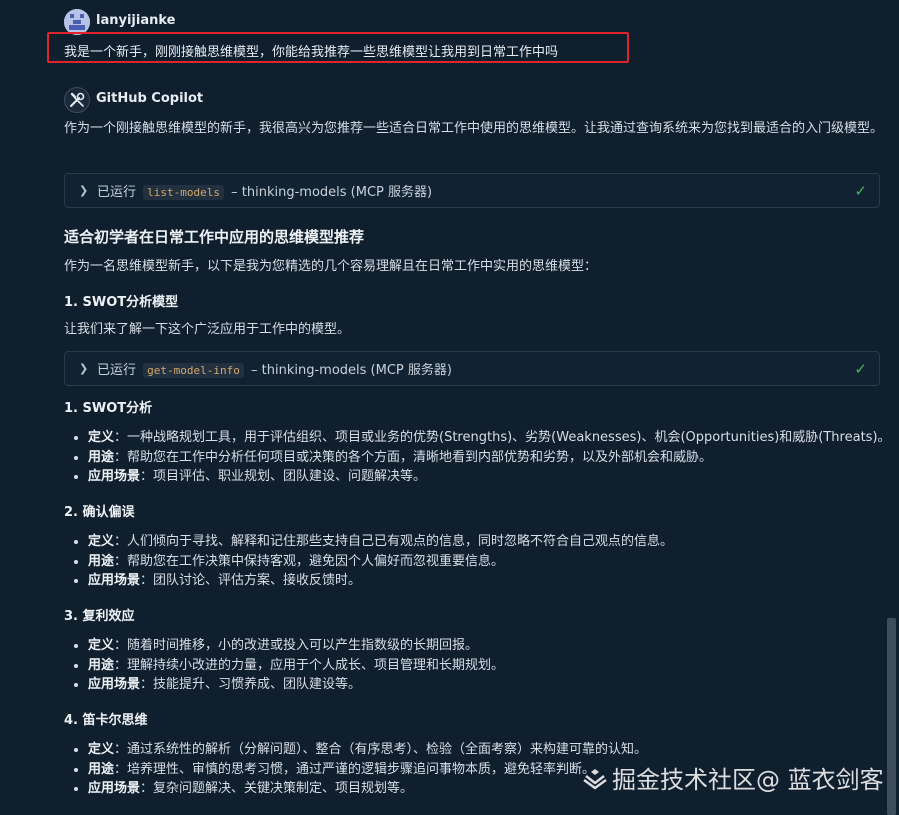  What do you see at coordinates (121, 302) in the screenshot?
I see `section1-title: 1. SWOT分析模型` at bounding box center [121, 302].